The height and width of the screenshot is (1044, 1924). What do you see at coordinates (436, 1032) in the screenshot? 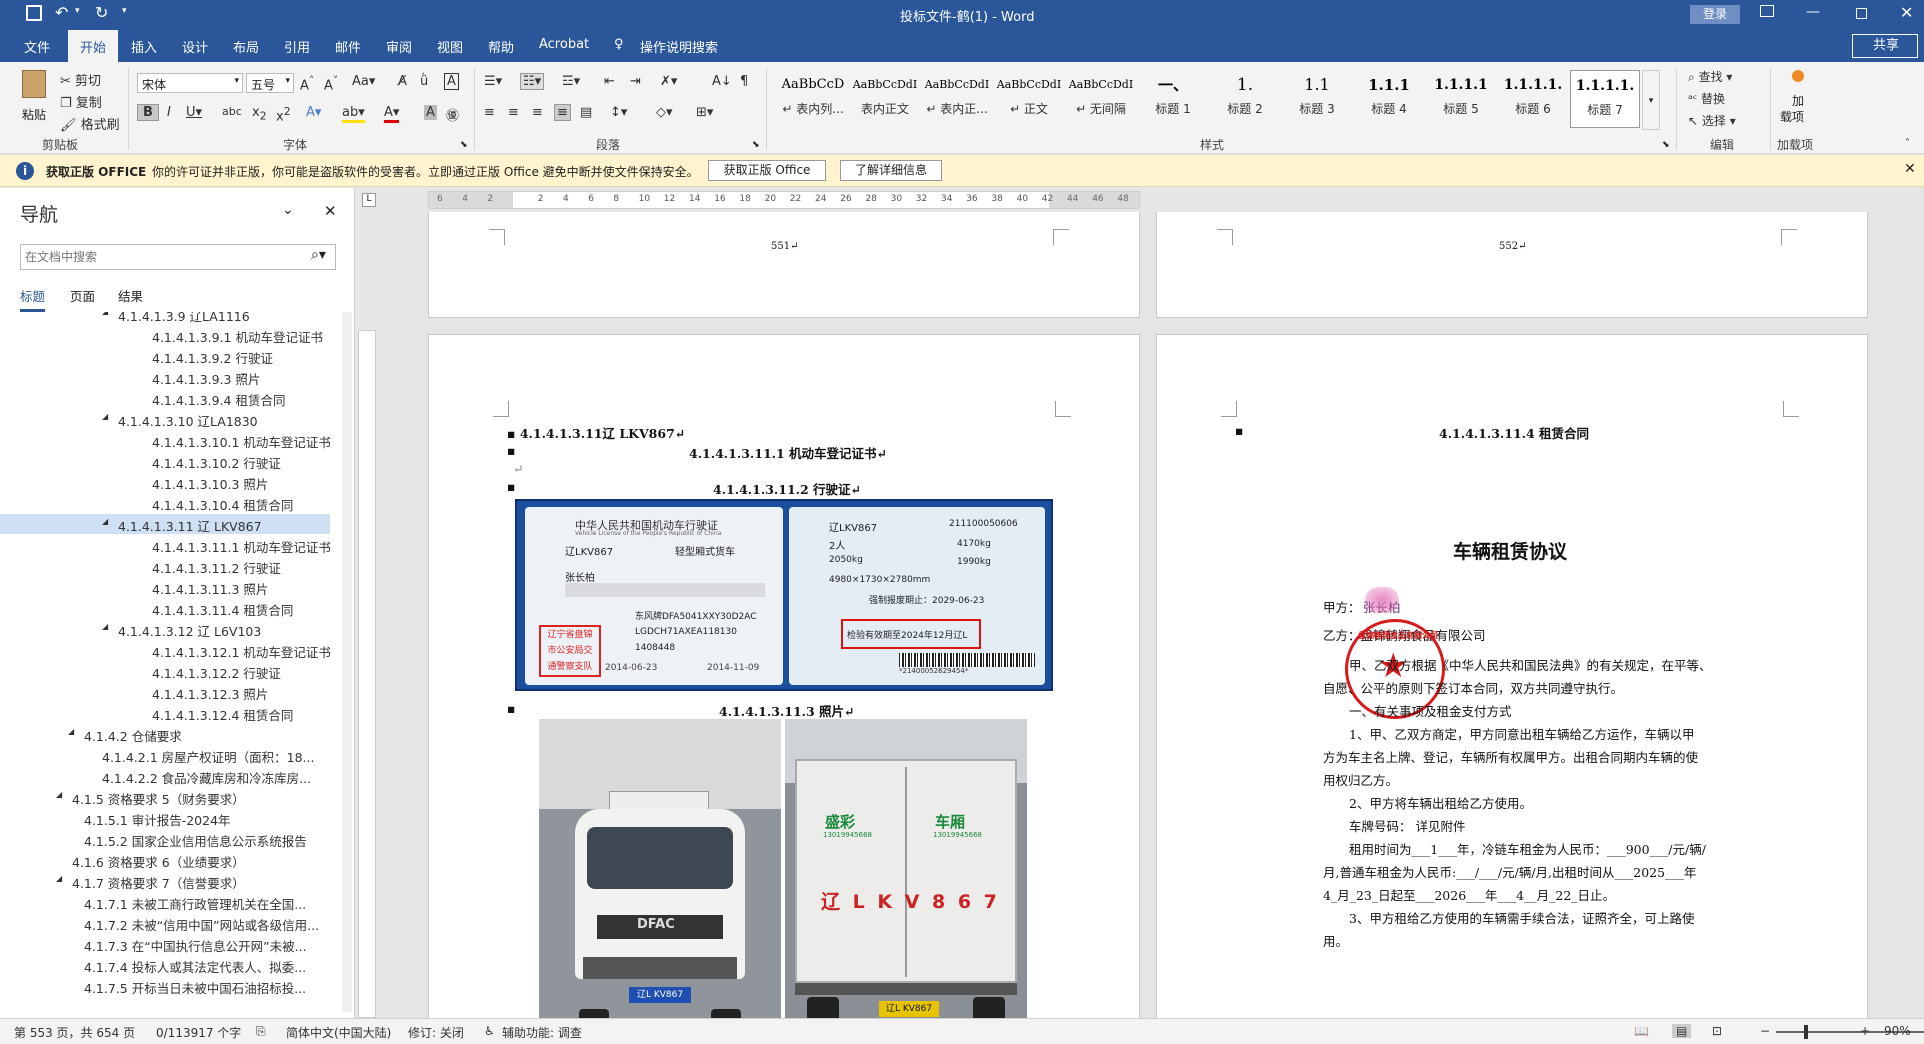
I see `track-changes: 修订: 关闭` at bounding box center [436, 1032].